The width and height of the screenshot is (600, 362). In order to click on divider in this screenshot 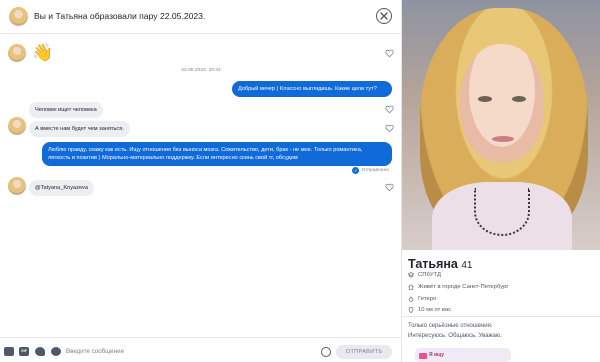, I will do `click(501, 316)`.